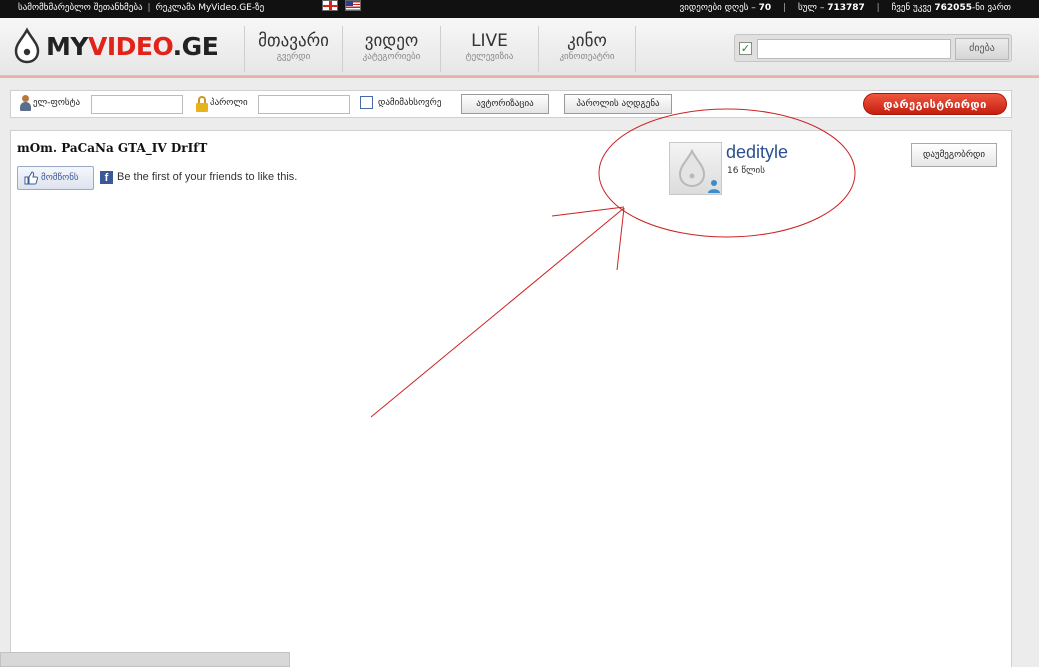  What do you see at coordinates (31, 178) in the screenshot?
I see `thumbs-up-icon` at bounding box center [31, 178].